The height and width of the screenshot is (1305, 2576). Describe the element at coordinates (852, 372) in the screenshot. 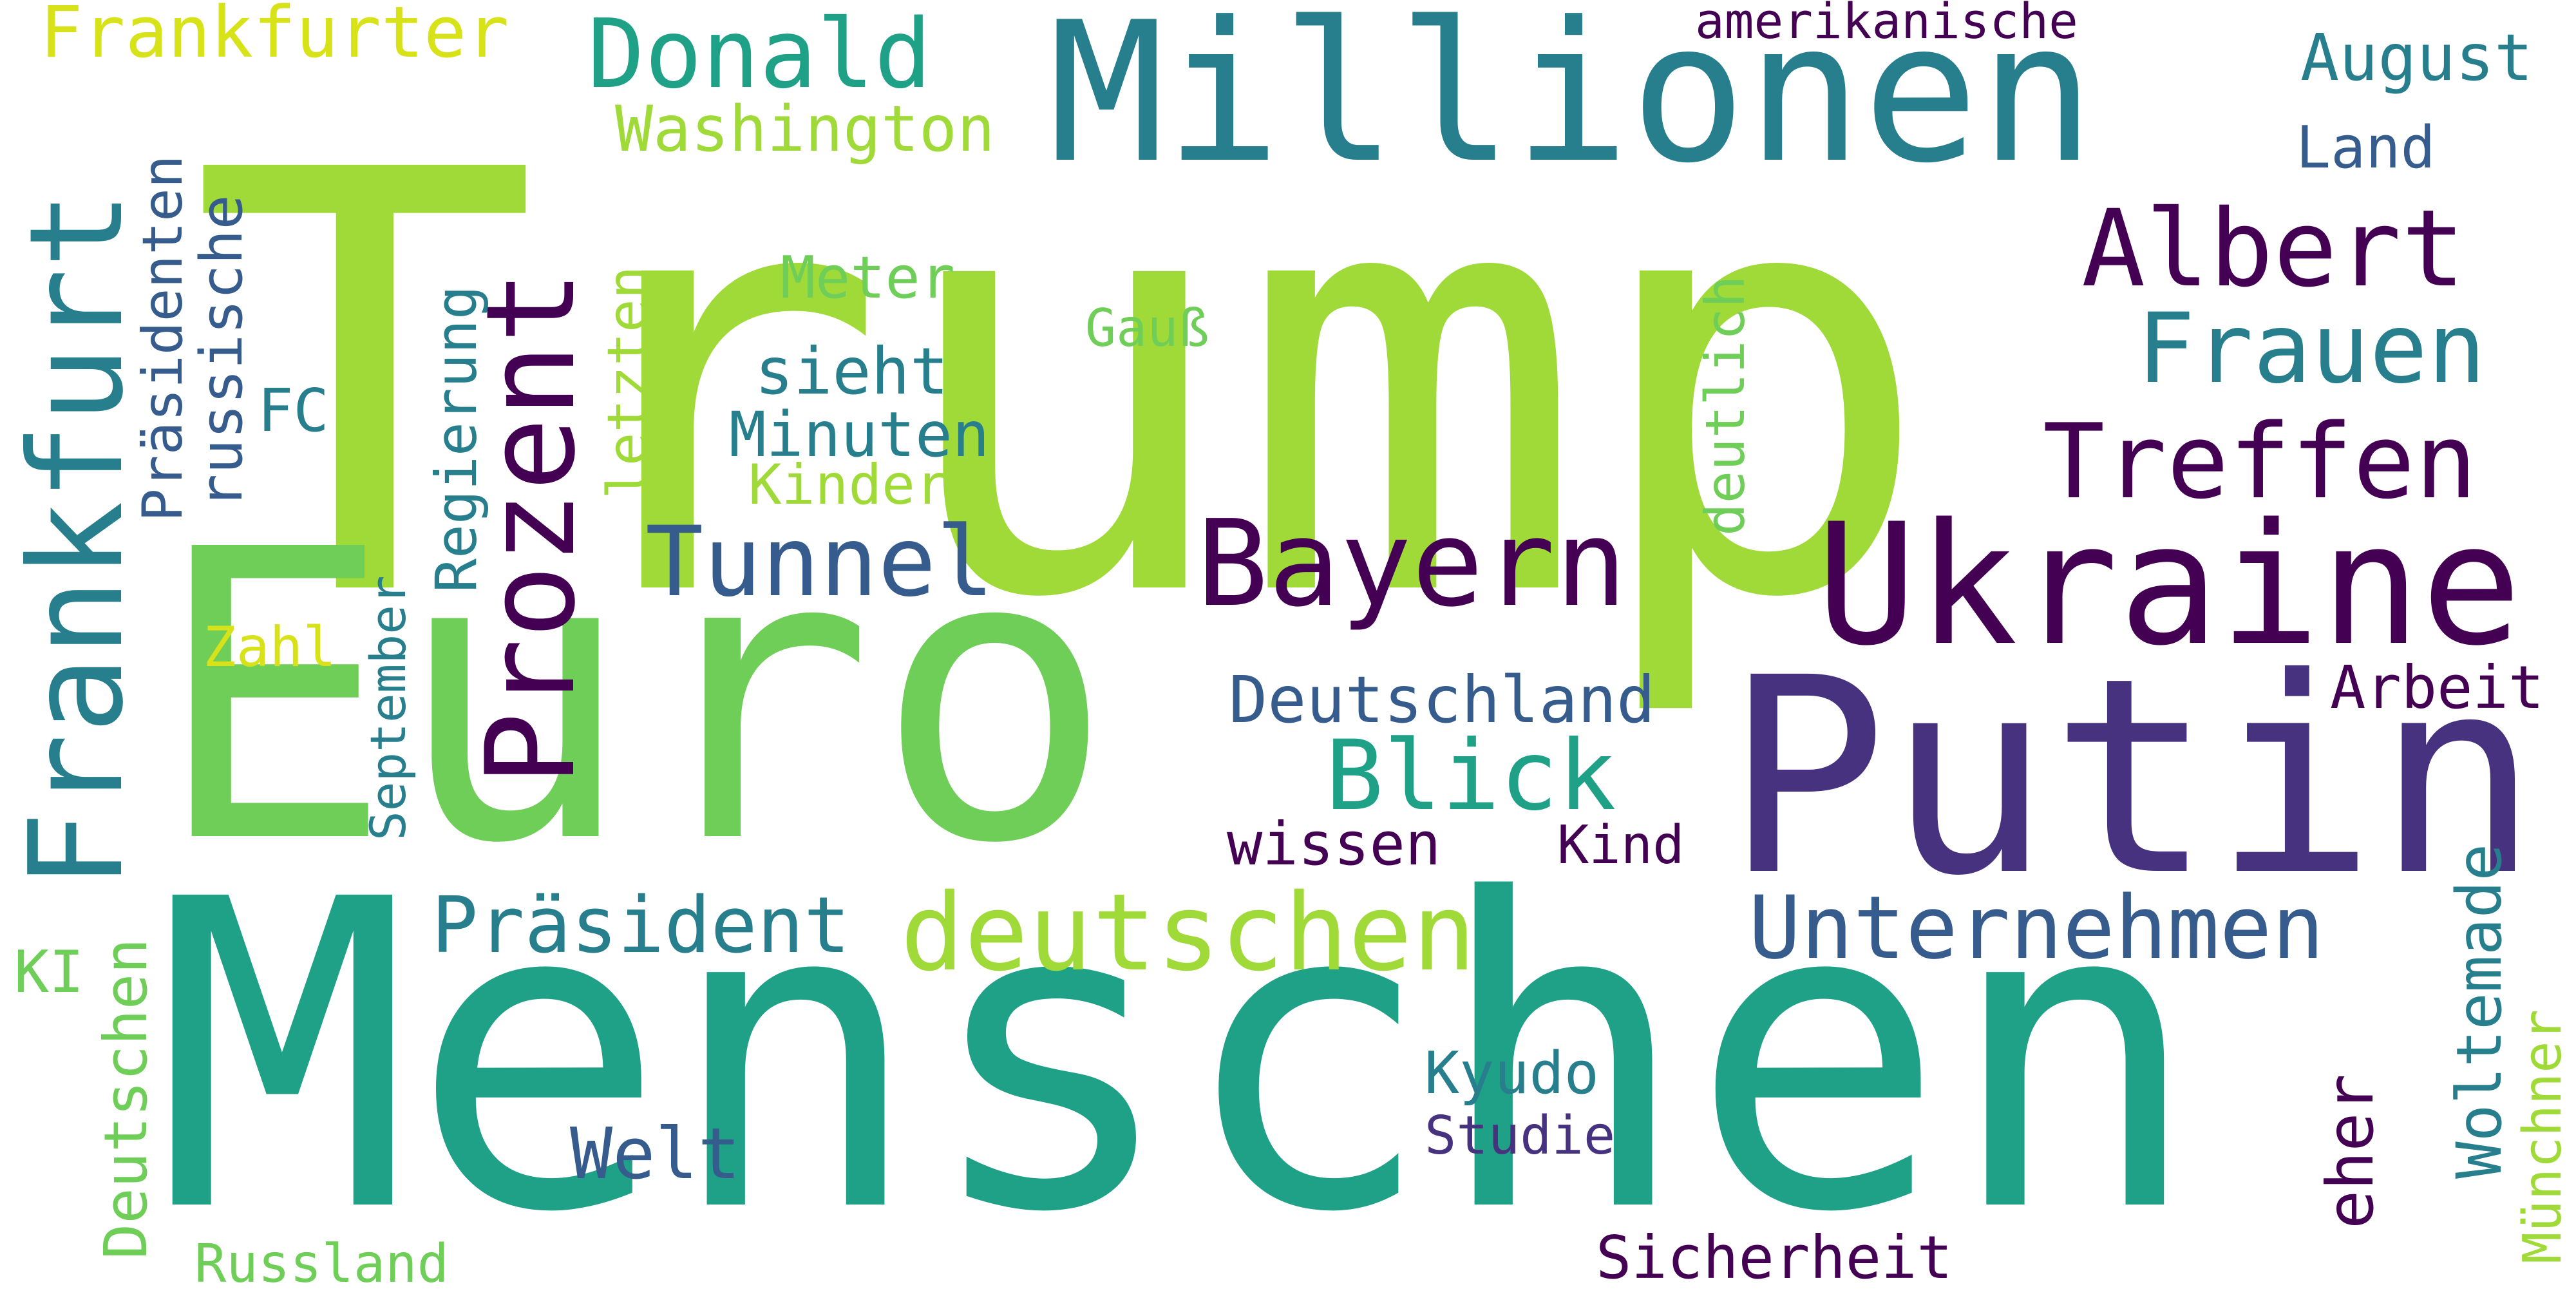

I see `word-sieht: sieht` at that location.